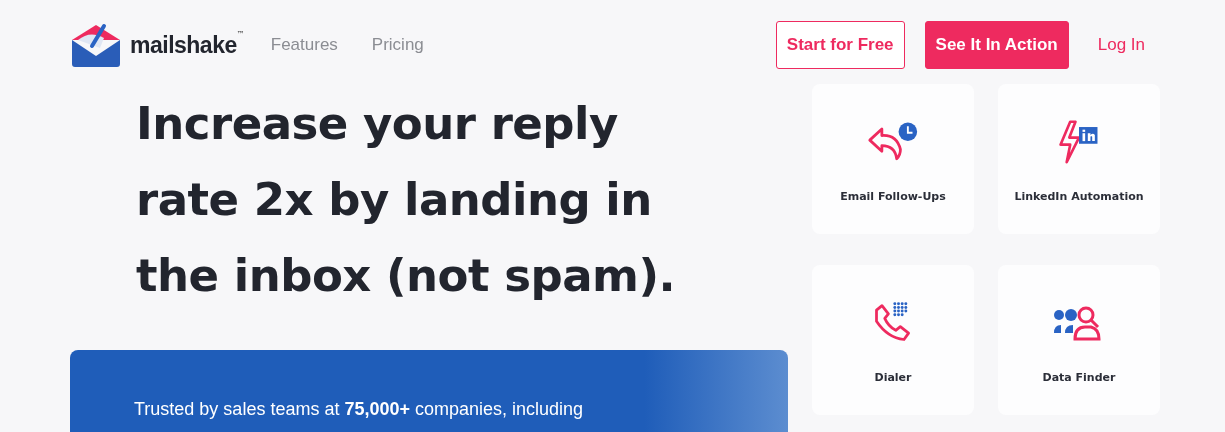 Image resolution: width=1225 pixels, height=432 pixels. I want to click on see-action-button: See It In Action, so click(996, 45).